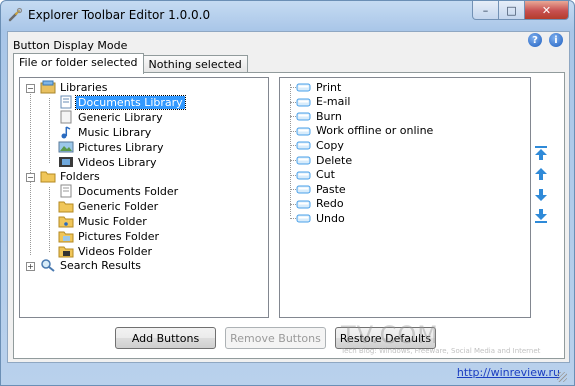  What do you see at coordinates (287, 15) in the screenshot?
I see `title-bar: Explorer Toolbar Editor 1.0.0.0 – □ ✕` at bounding box center [287, 15].